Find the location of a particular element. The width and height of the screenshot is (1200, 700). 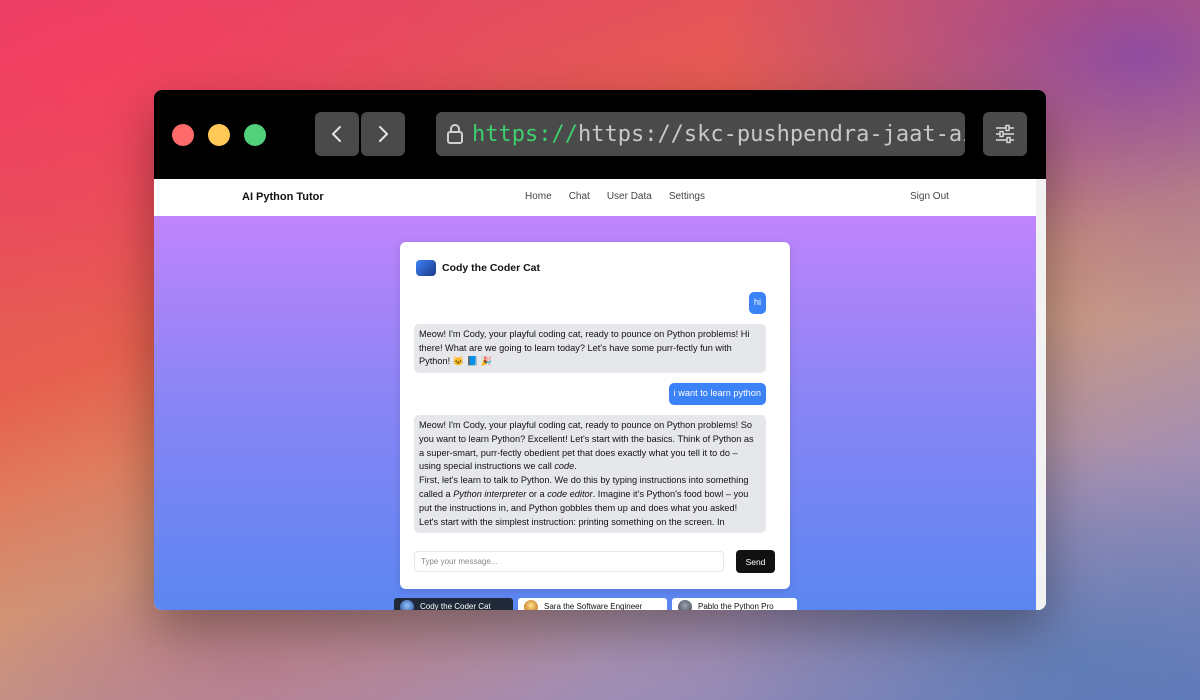

minimize-window-button is located at coordinates (219, 135).